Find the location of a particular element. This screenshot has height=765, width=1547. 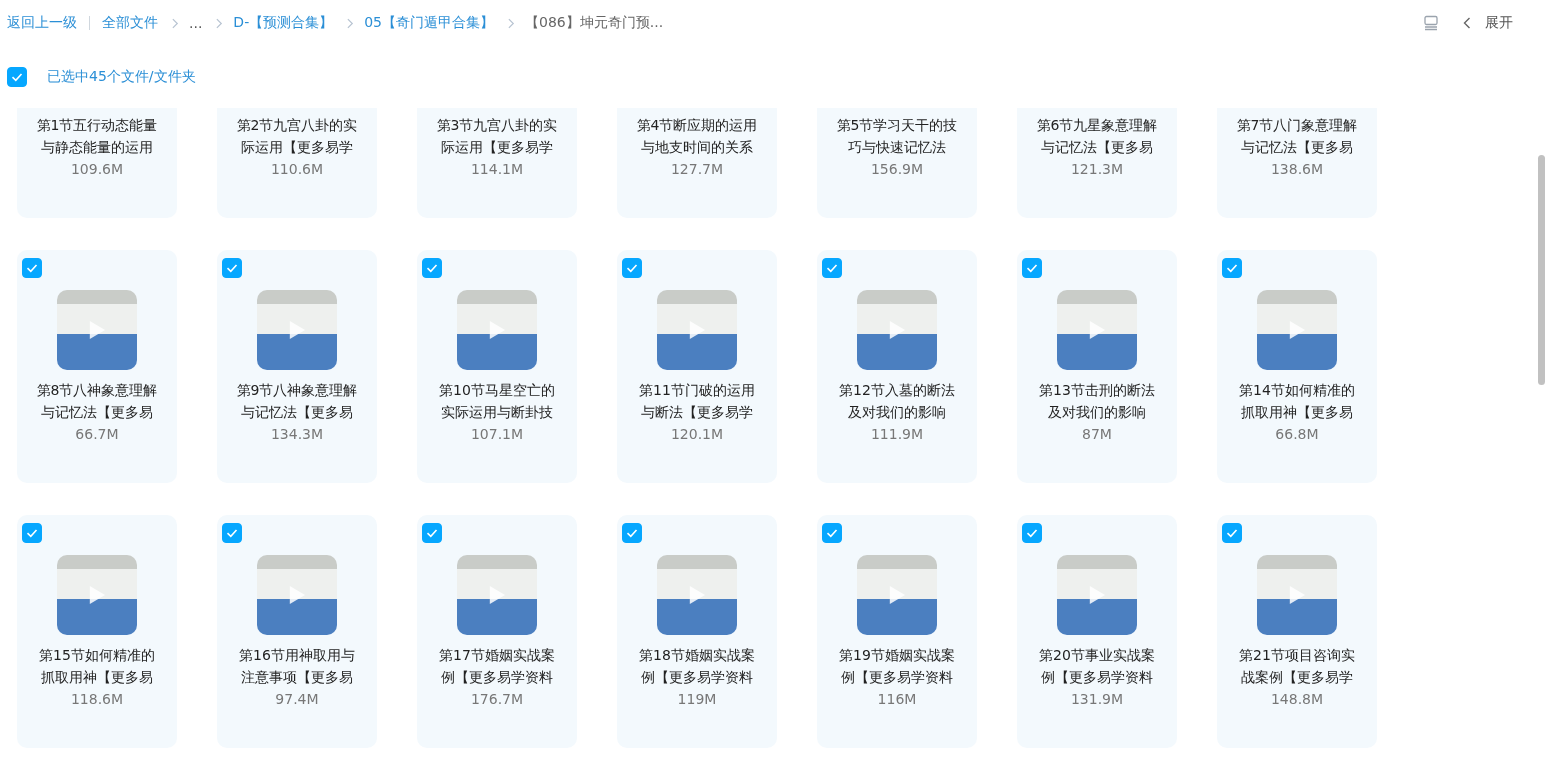

file-card: 第20节事业实战案例【更多易学资料 131.9M is located at coordinates (1097, 631).